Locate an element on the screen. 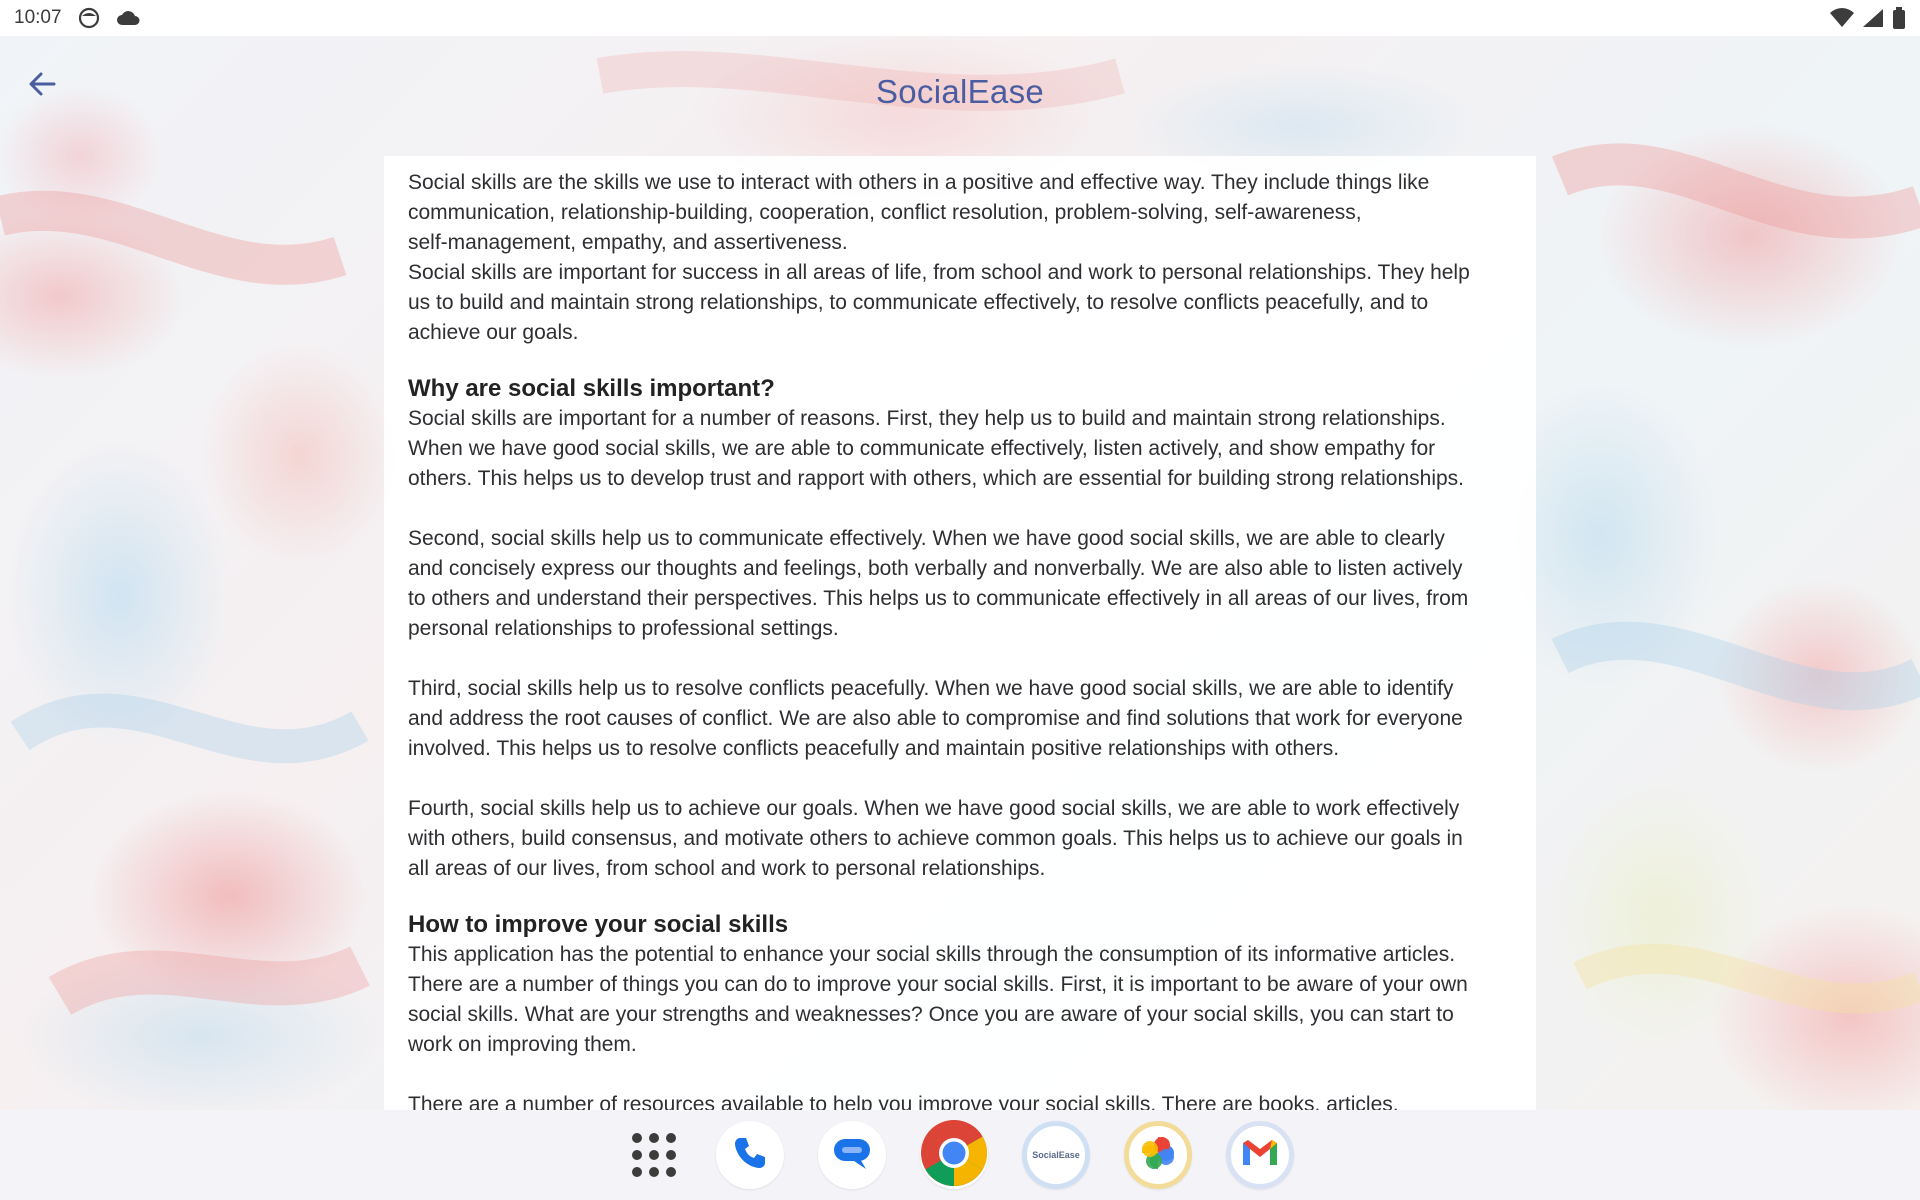 The image size is (1920, 1200). phone-icon is located at coordinates (750, 1155).